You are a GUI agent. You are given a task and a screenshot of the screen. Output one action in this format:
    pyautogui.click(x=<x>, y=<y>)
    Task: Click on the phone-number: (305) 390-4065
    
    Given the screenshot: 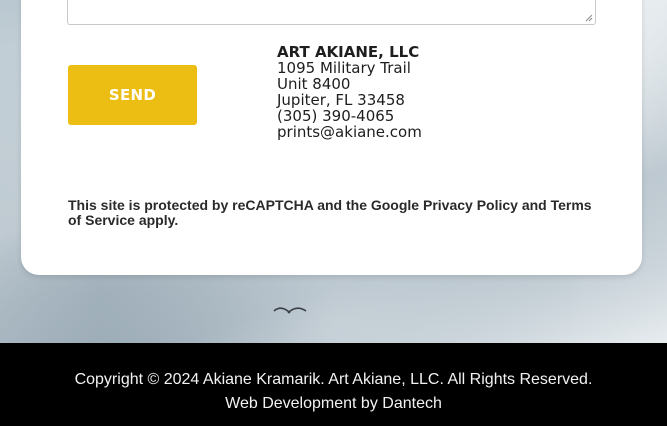 What is the action you would take?
    pyautogui.click(x=349, y=116)
    